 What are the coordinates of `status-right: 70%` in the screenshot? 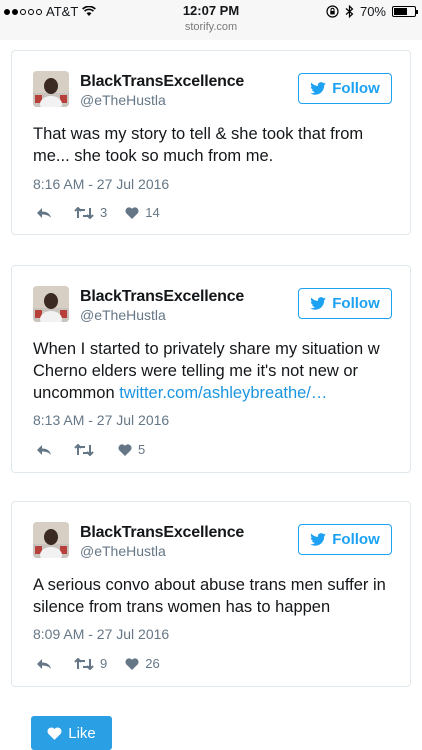 It's located at (372, 11).